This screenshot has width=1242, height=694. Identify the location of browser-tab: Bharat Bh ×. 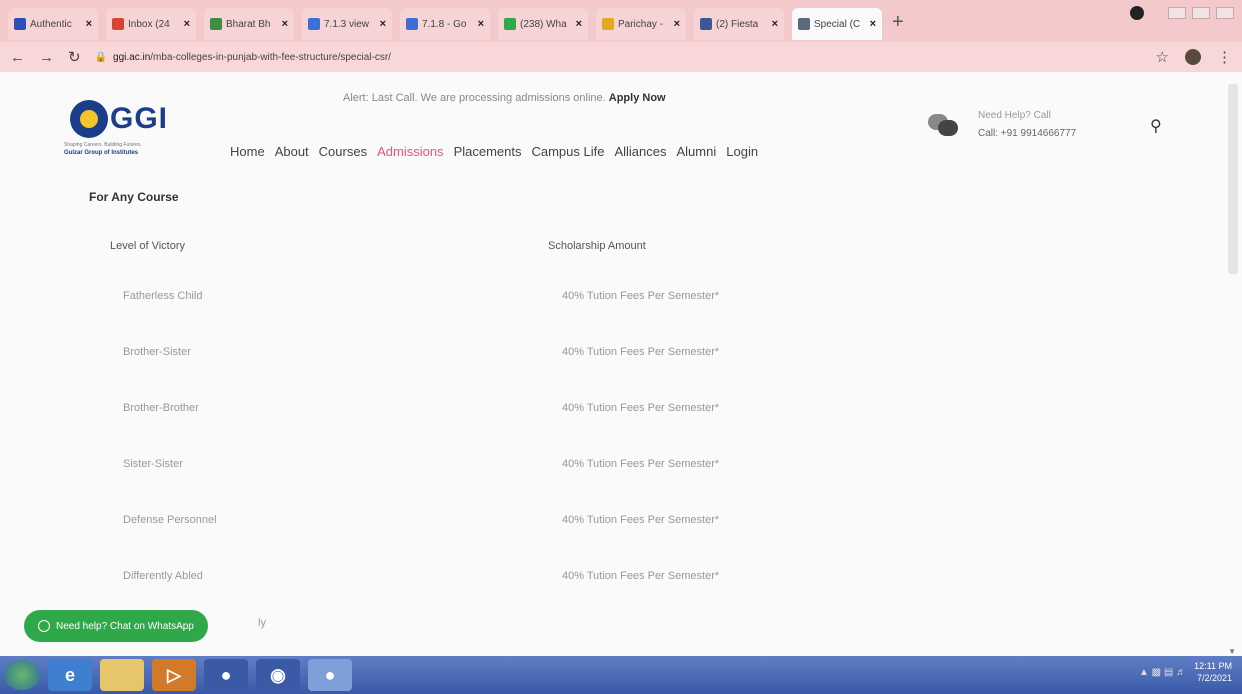
(249, 24).